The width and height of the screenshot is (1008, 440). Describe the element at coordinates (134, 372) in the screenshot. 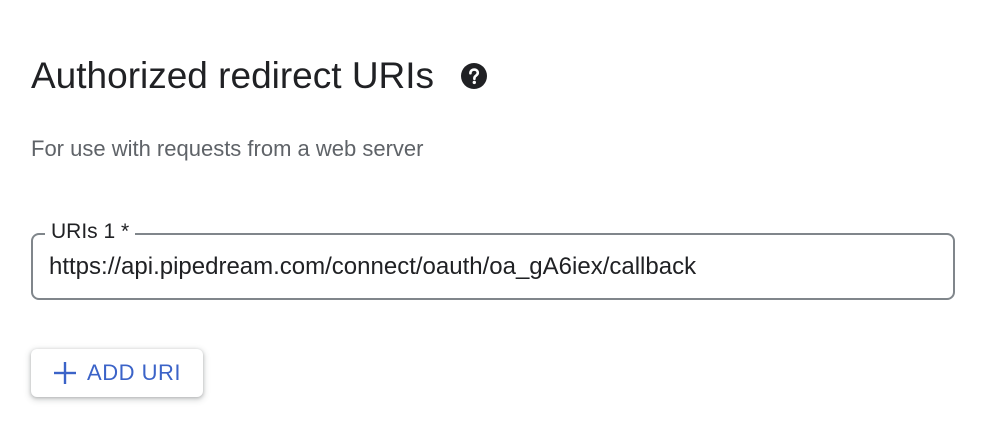

I see `add-uri-label: ADD URI` at that location.